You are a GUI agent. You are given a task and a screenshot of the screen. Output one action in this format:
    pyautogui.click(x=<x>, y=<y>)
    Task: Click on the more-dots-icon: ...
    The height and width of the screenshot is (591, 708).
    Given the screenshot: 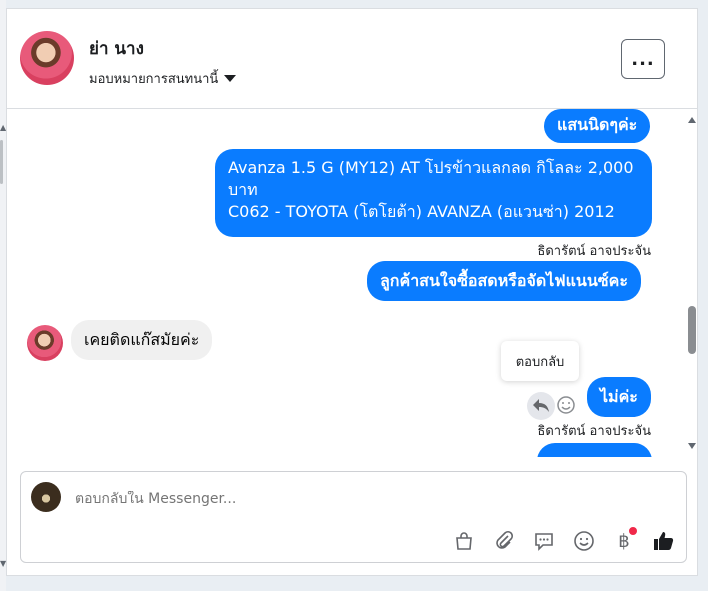 What is the action you would take?
    pyautogui.click(x=643, y=59)
    